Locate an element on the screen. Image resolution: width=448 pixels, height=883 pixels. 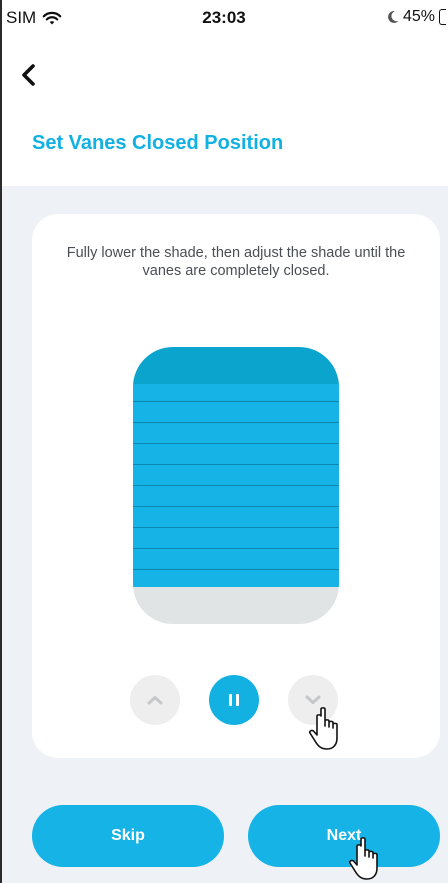
back-button is located at coordinates (29, 75).